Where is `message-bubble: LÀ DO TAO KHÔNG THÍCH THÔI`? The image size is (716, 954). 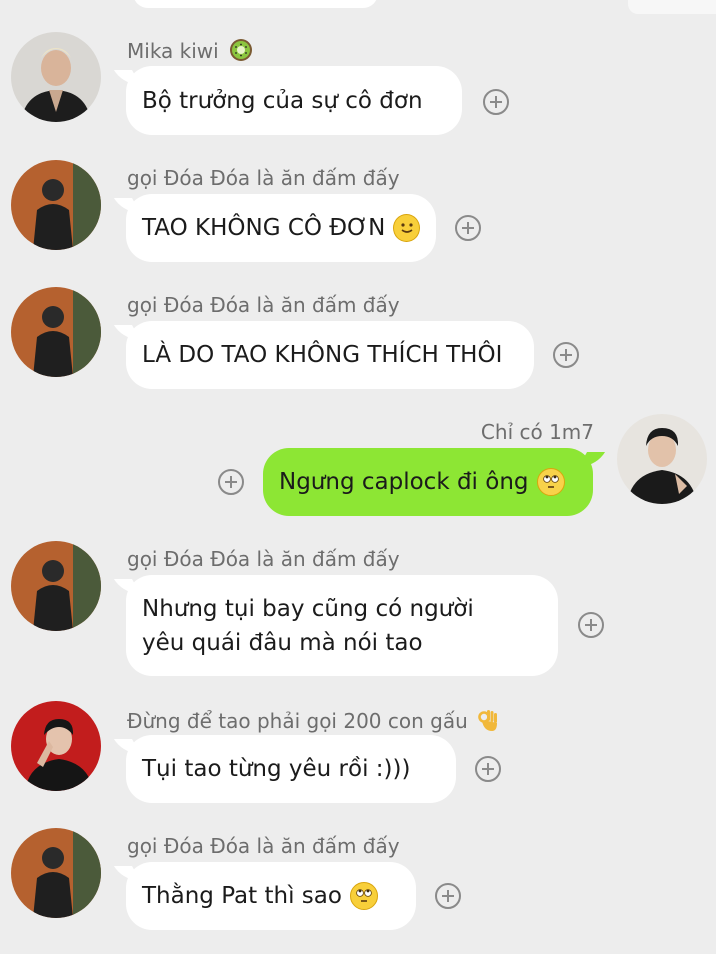 message-bubble: LÀ DO TAO KHÔNG THÍCH THÔI is located at coordinates (330, 355).